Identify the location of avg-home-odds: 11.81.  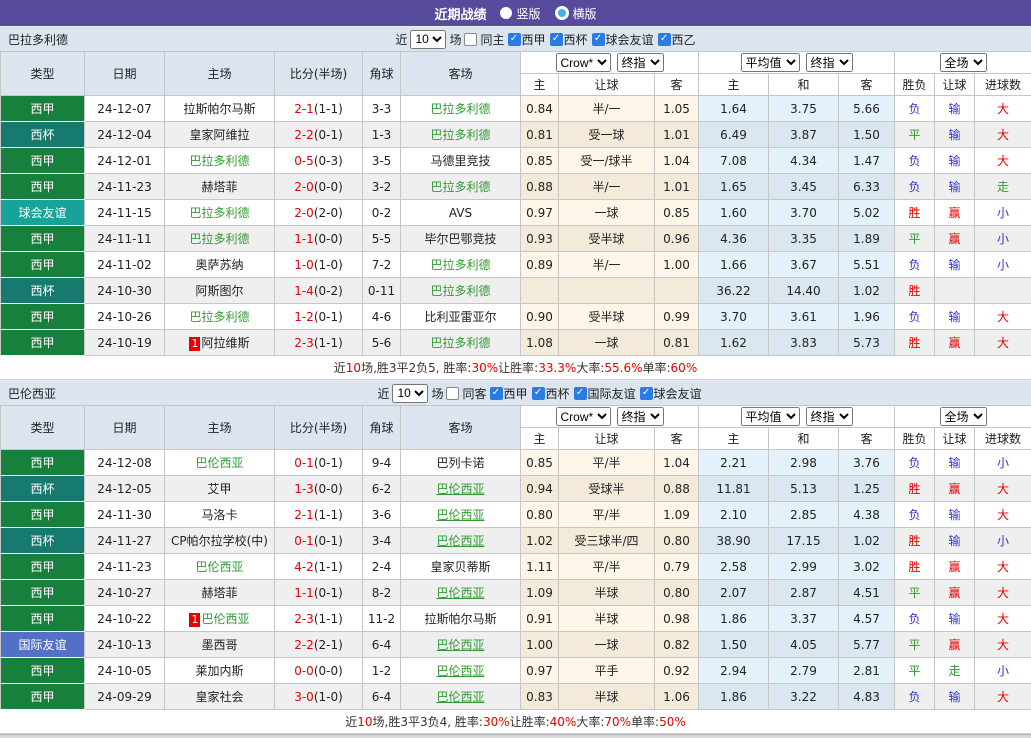
(734, 489).